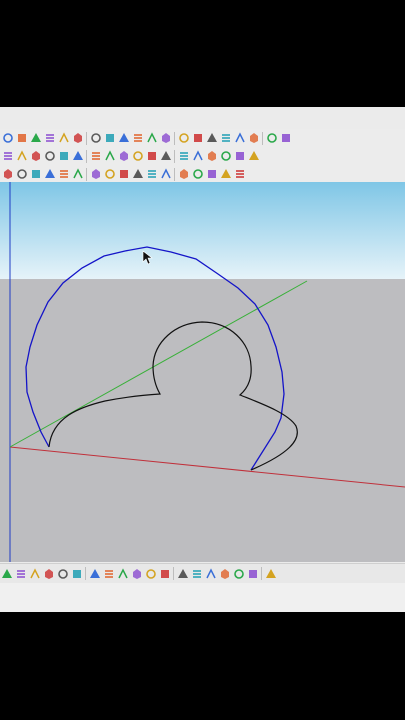 This screenshot has height=720, width=405. What do you see at coordinates (21, 174) in the screenshot?
I see `frame-b-icon` at bounding box center [21, 174].